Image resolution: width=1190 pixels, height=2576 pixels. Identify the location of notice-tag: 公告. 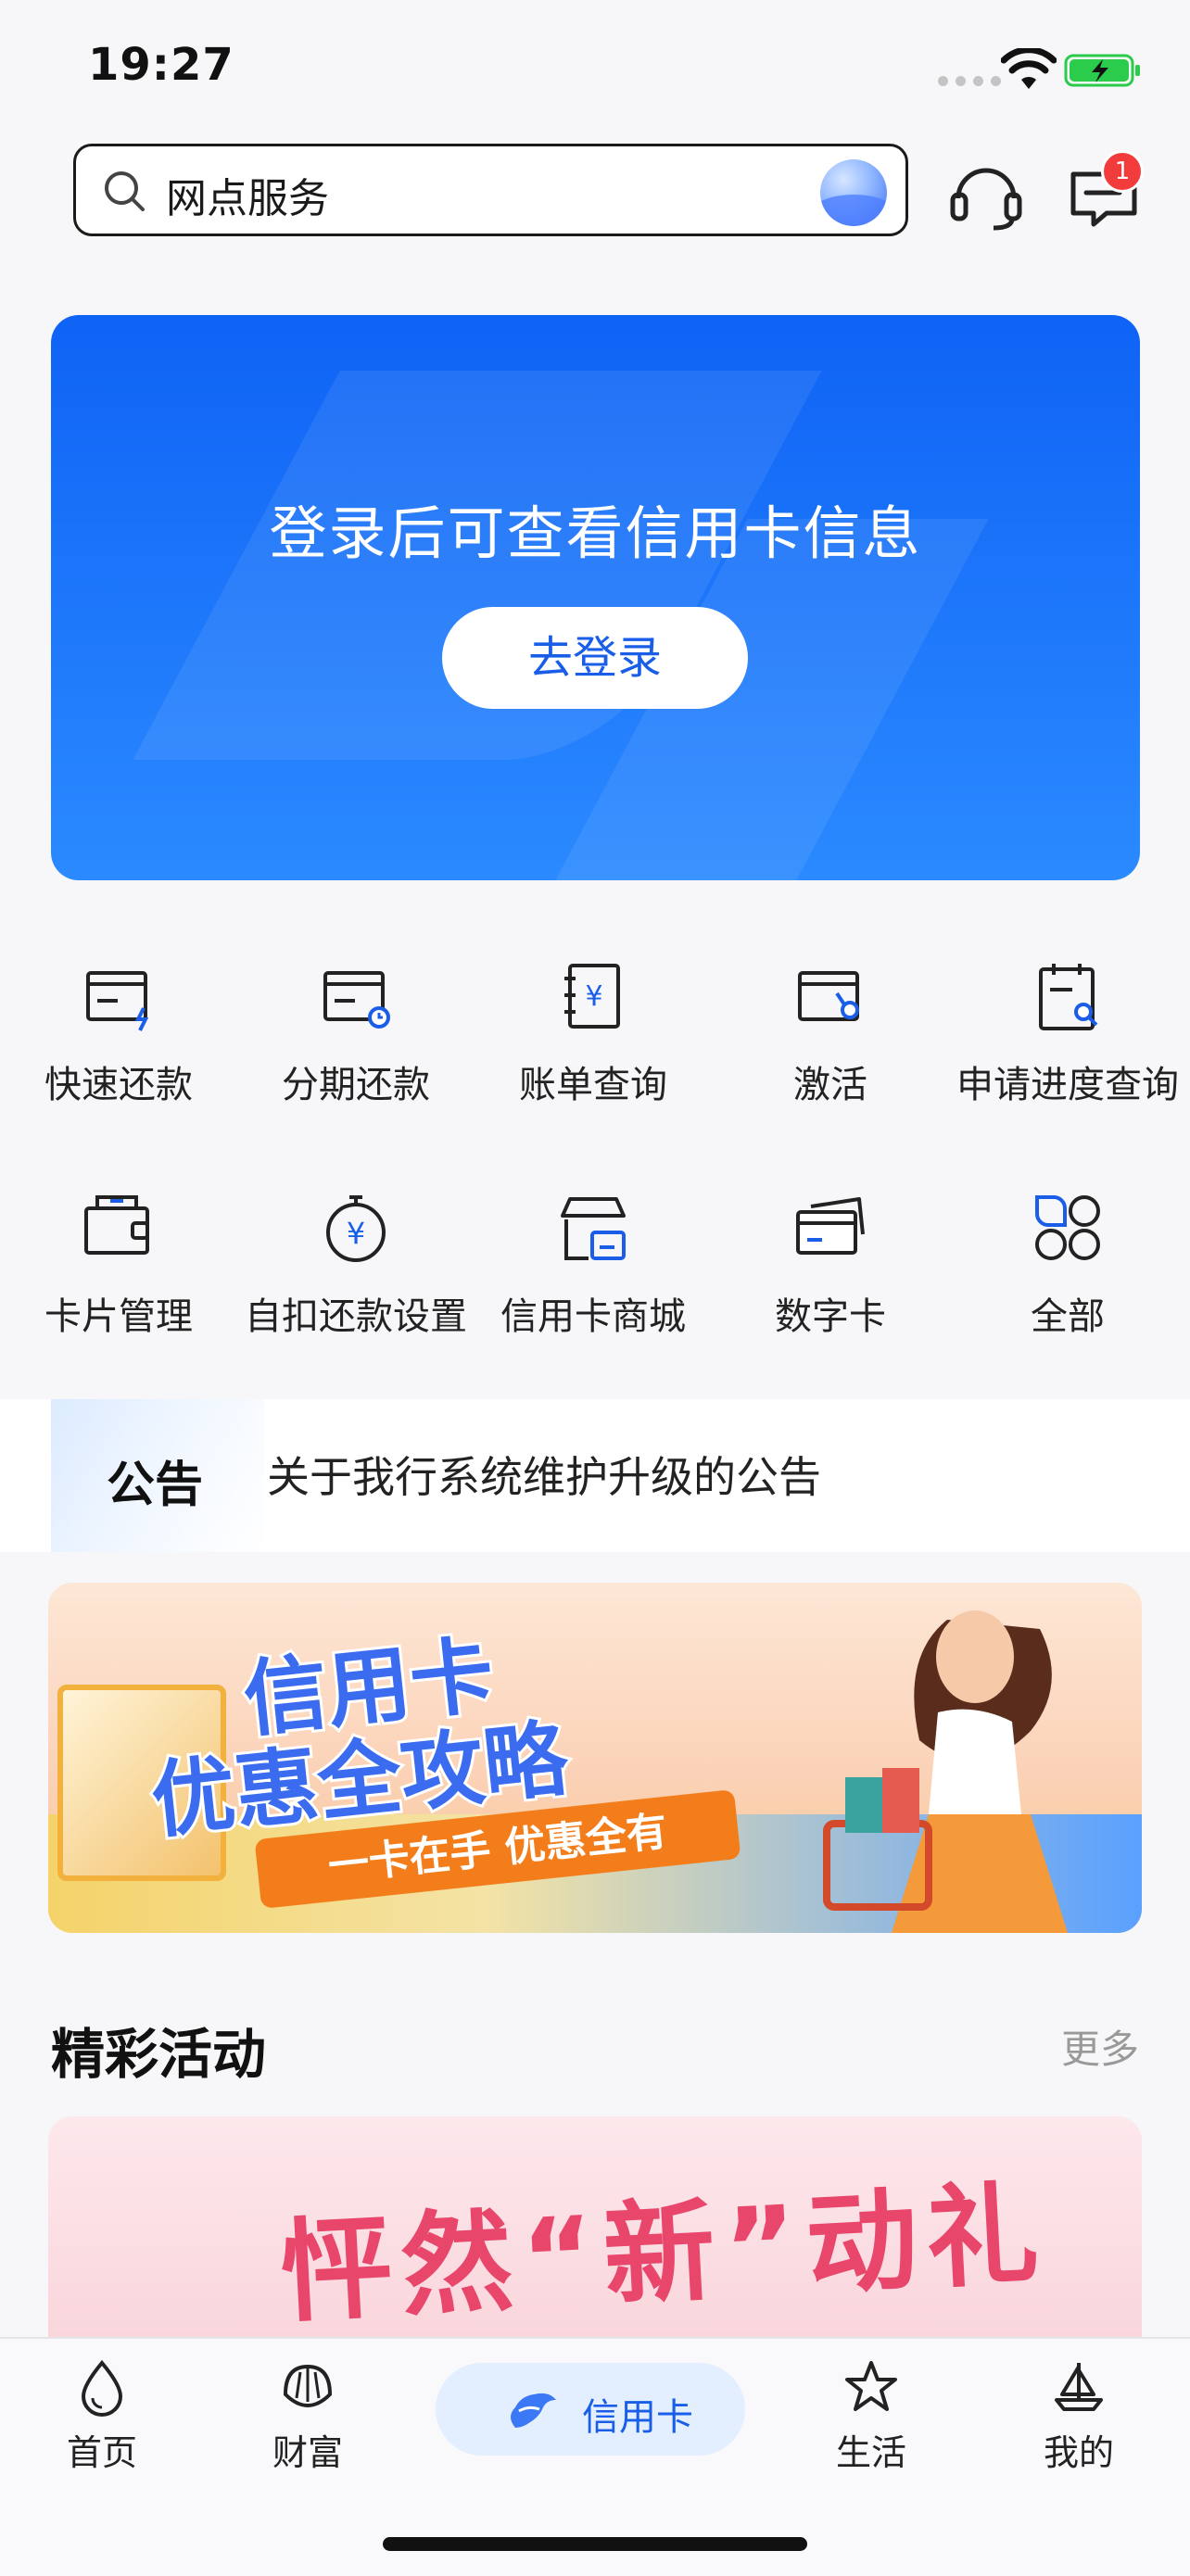
(157, 1475).